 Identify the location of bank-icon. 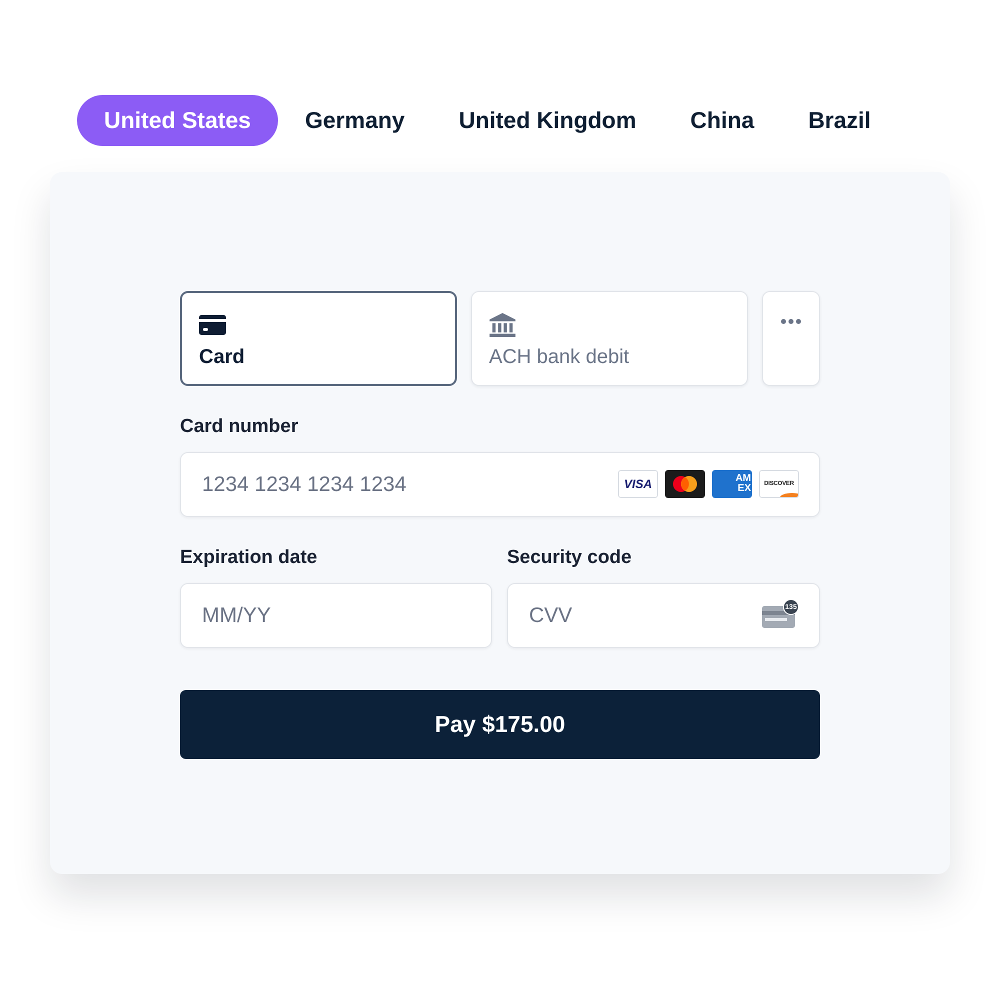
(502, 325).